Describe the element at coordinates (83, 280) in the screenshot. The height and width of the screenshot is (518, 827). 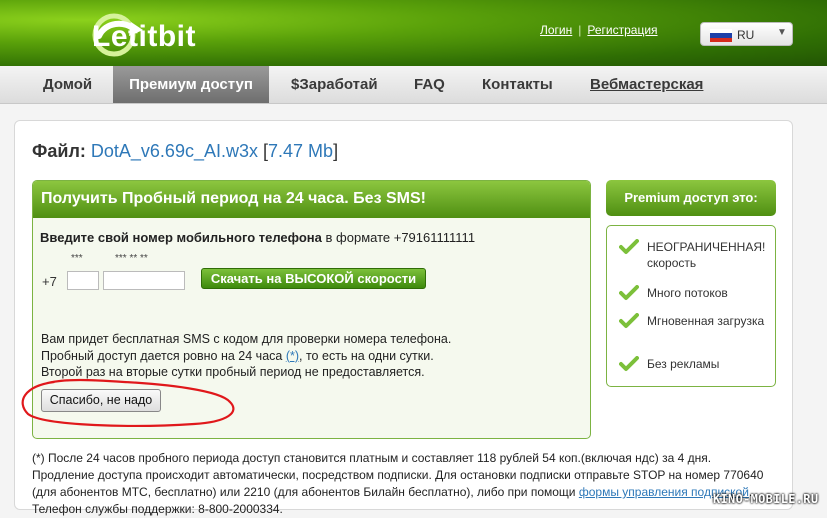
I see `phone-code-input` at that location.